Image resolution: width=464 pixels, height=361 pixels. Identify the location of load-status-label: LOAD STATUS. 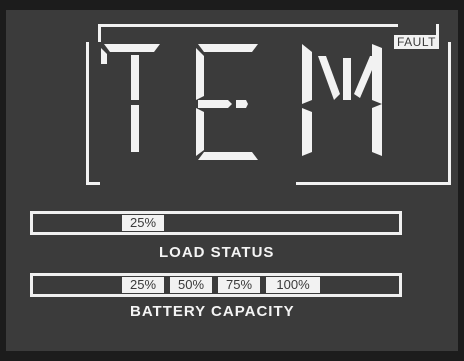
(217, 252).